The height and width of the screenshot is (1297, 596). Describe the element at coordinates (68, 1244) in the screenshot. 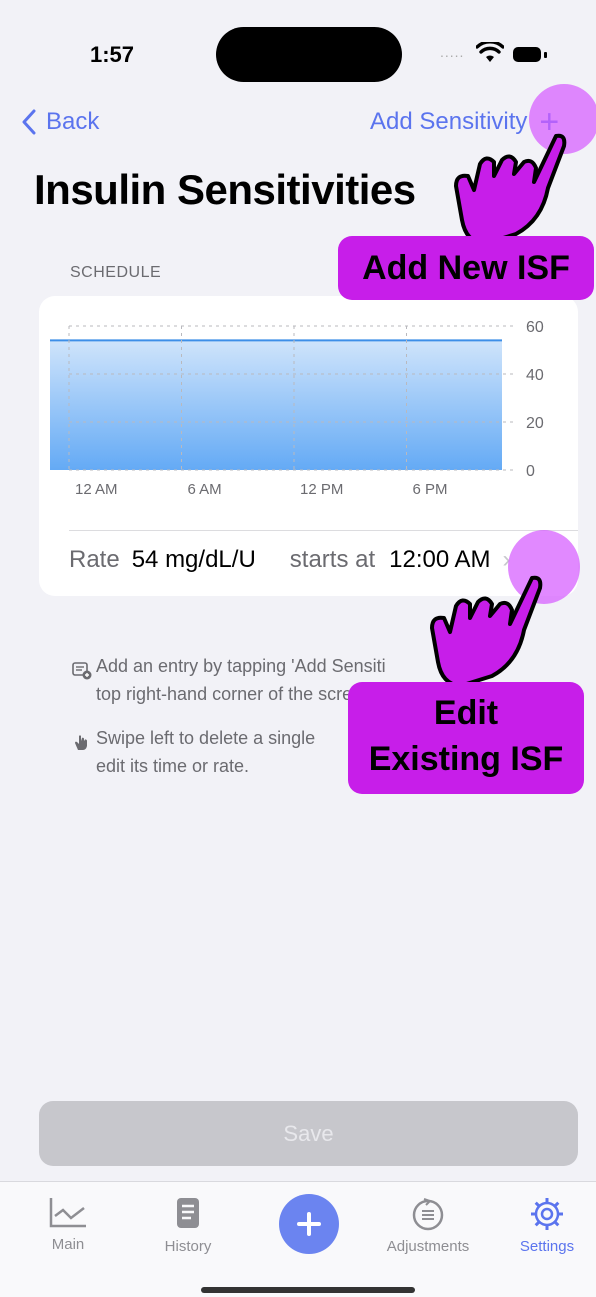

I see `tab-main-label: Main` at that location.